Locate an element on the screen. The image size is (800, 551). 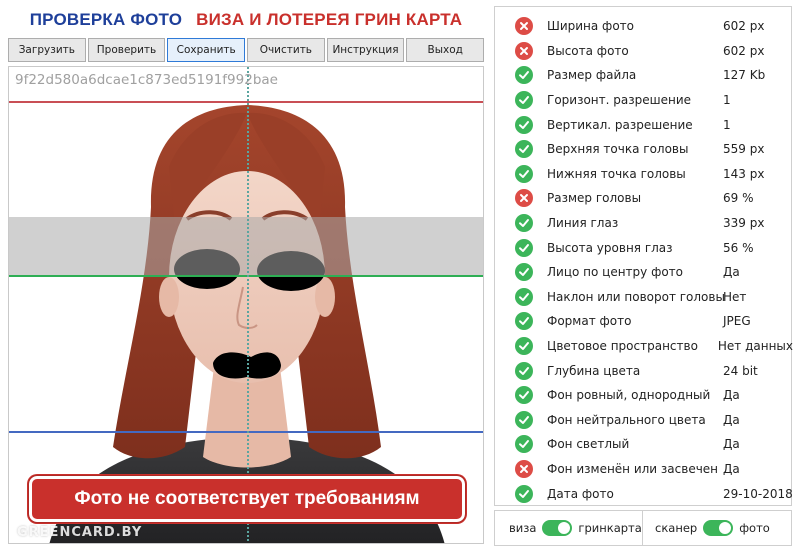
result-value: 127 Kb is located at coordinates (744, 75).